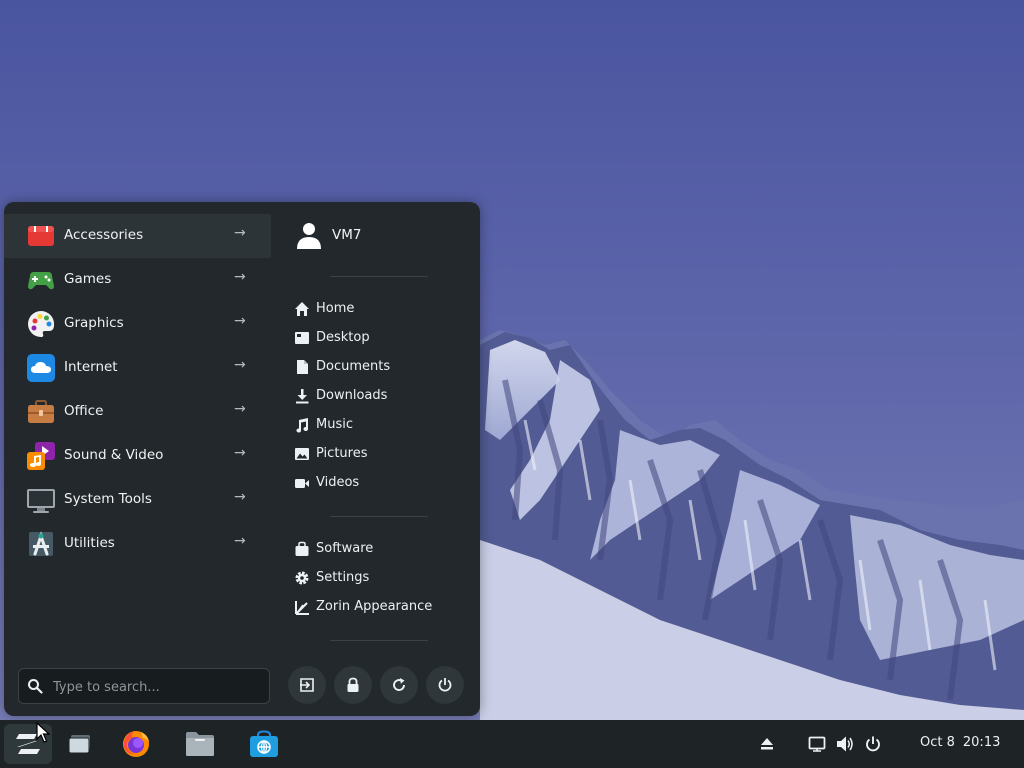 This screenshot has width=1024, height=768. I want to click on office-icon, so click(41, 411).